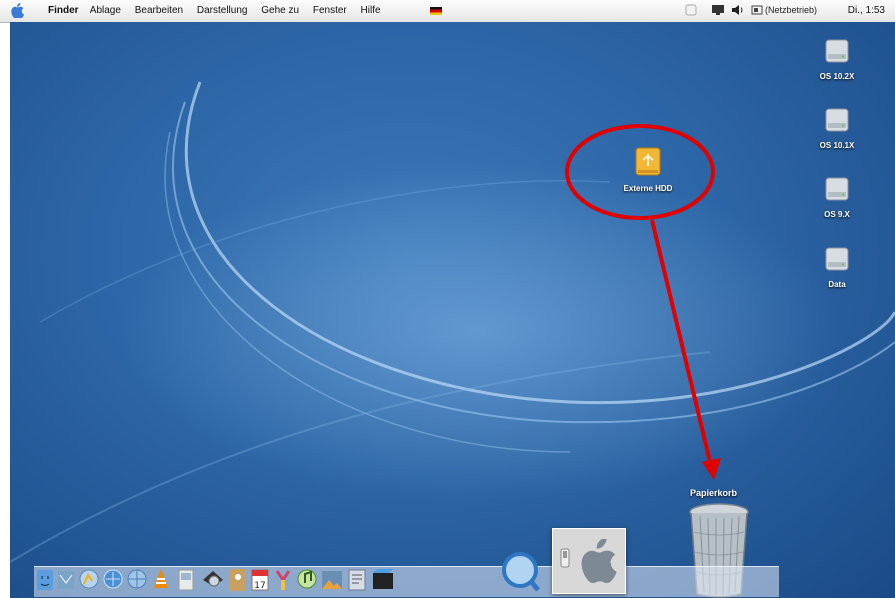 The height and width of the screenshot is (598, 895). I want to click on network-icon, so click(137, 580).